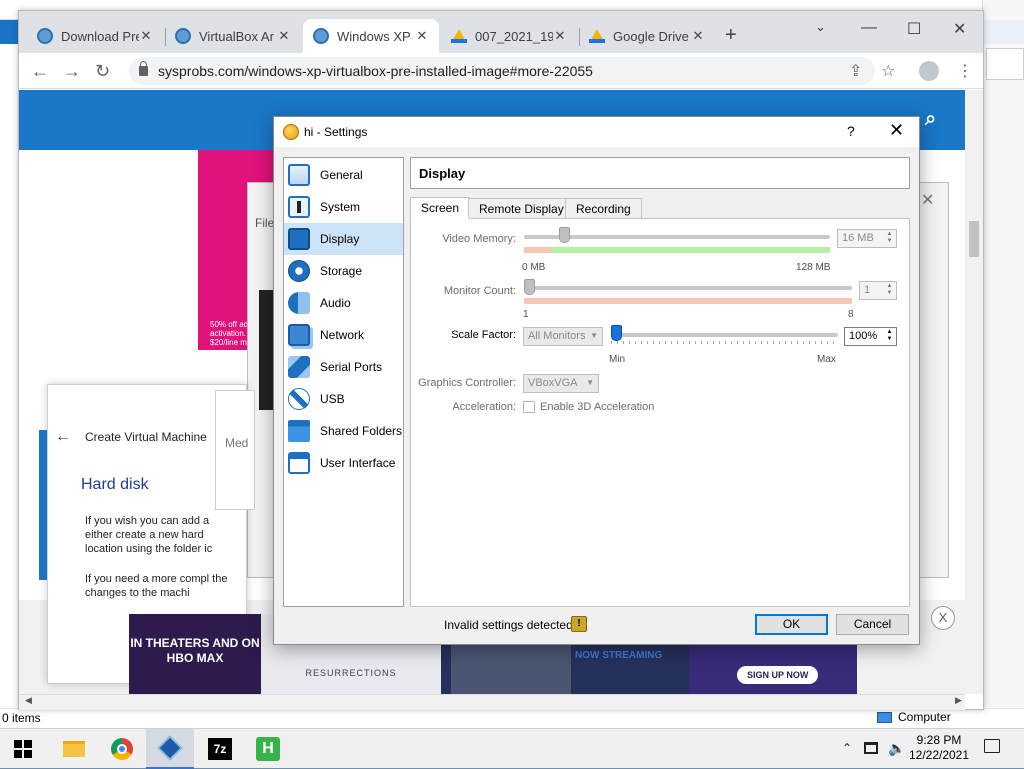 Image resolution: width=1024 pixels, height=769 pixels. I want to click on vertical-scrollbar, so click(974, 392).